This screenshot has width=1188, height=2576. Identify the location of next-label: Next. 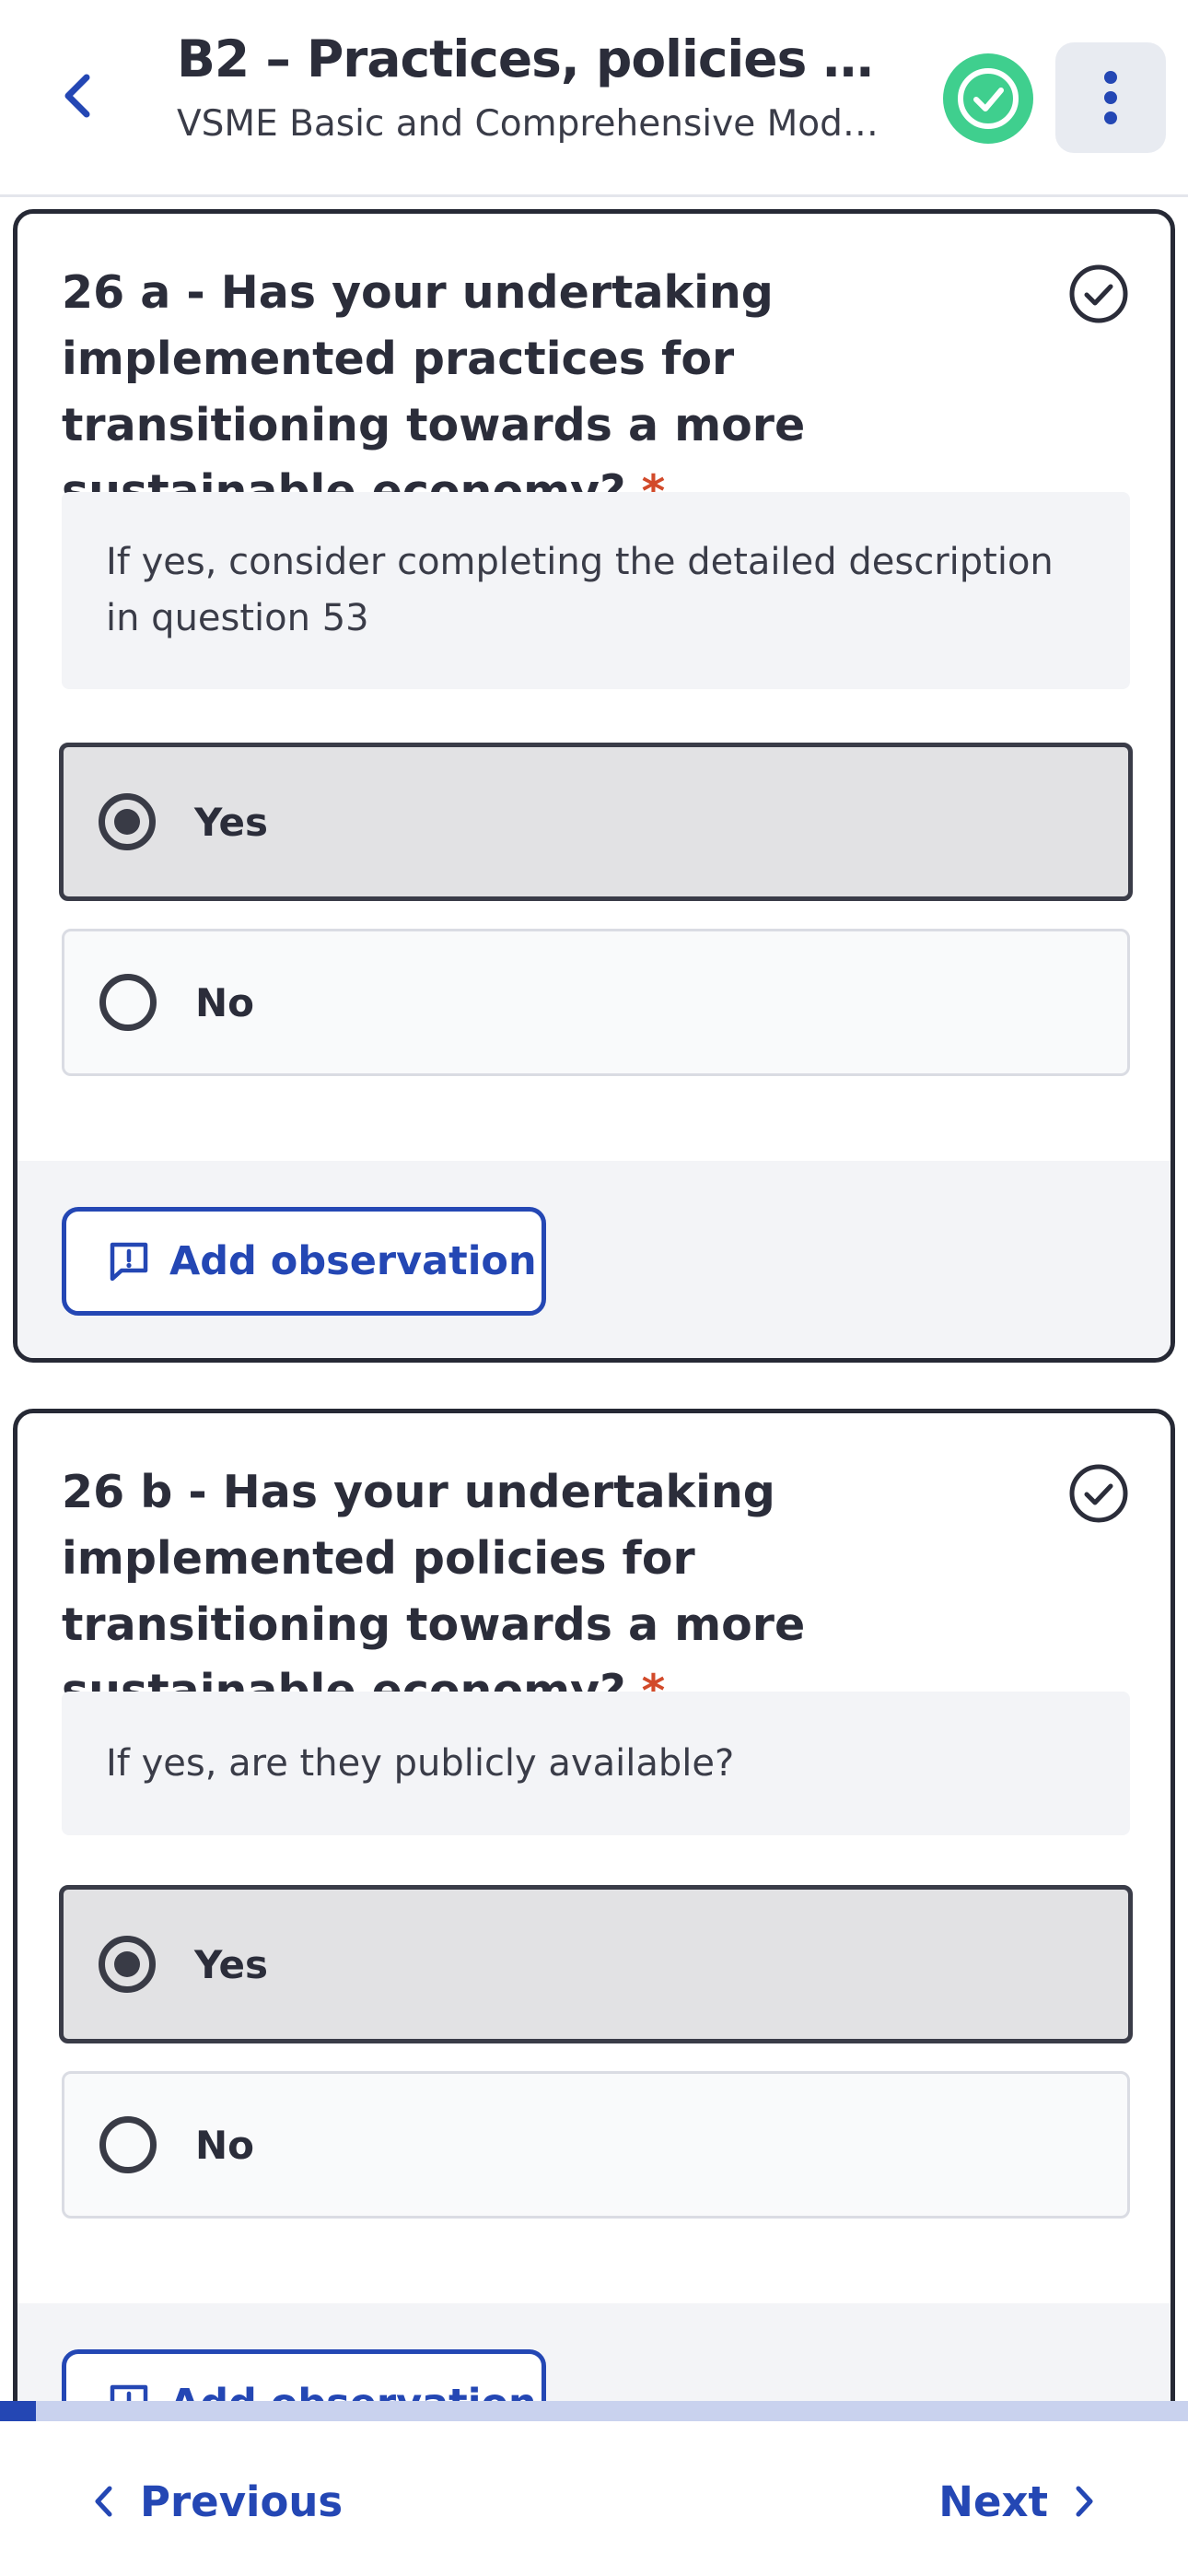
(993, 2501).